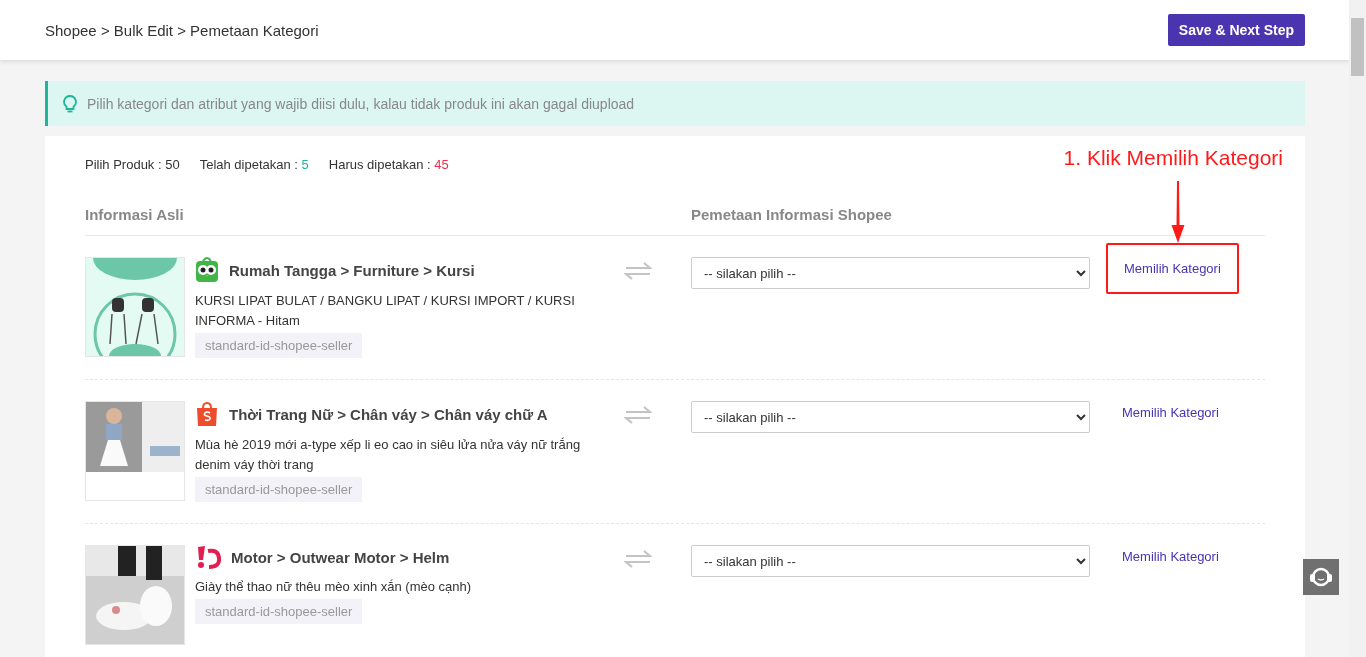  Describe the element at coordinates (1173, 158) in the screenshot. I see `annotation-text: 1. Klik Memilih Kategori` at that location.